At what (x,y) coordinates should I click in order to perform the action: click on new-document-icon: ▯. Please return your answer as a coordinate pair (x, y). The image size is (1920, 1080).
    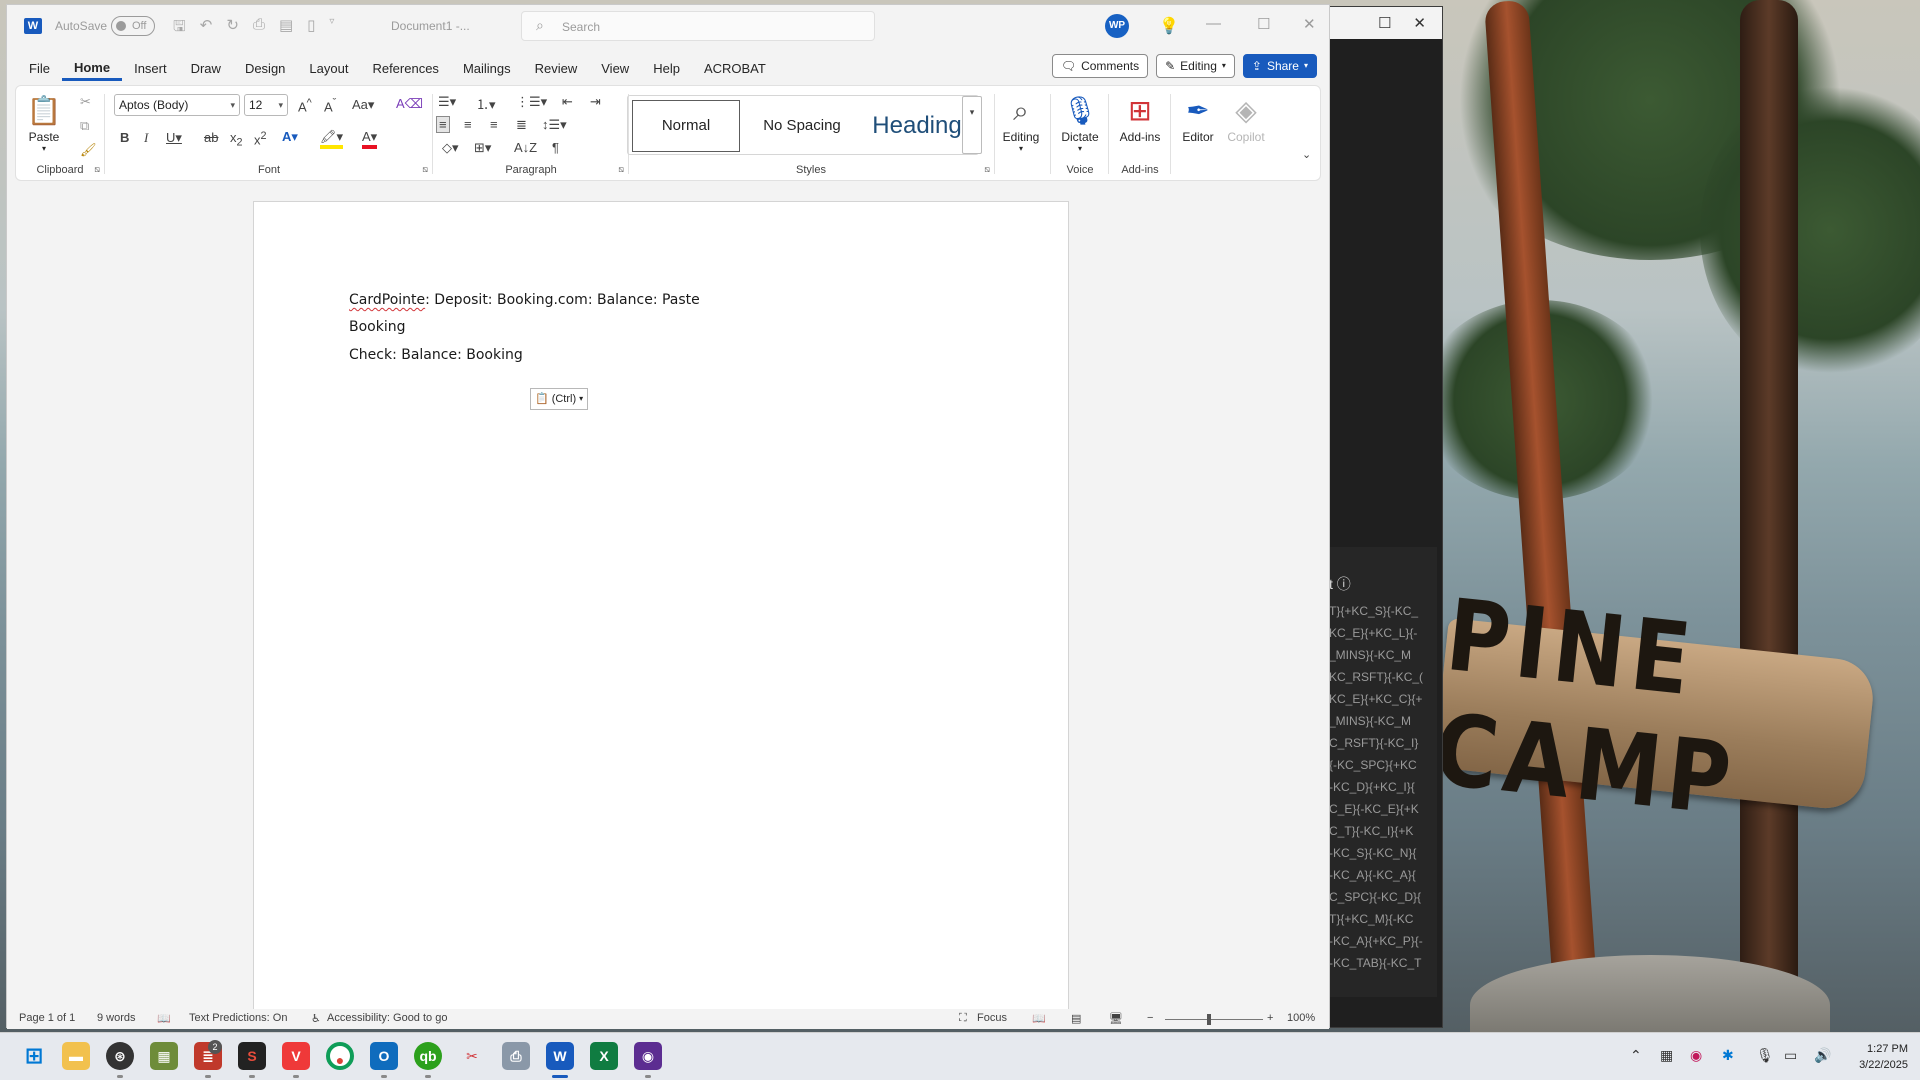
    Looking at the image, I should click on (311, 28).